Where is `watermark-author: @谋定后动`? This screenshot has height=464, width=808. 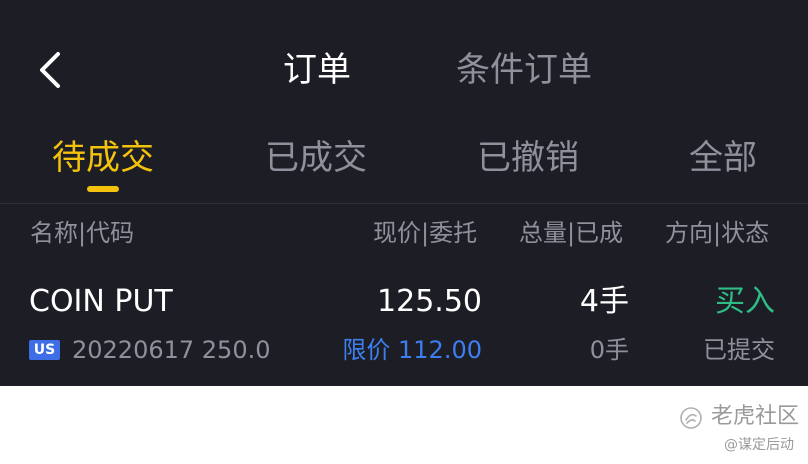 watermark-author: @谋定后动 is located at coordinates (759, 445).